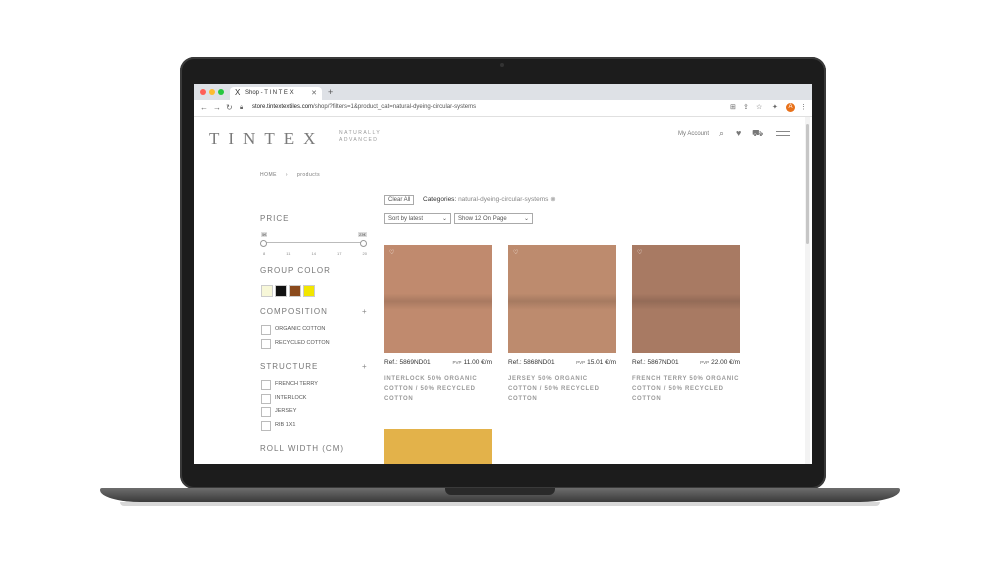 This screenshot has height=580, width=1000. I want to click on price-tick: 14, so click(313, 253).